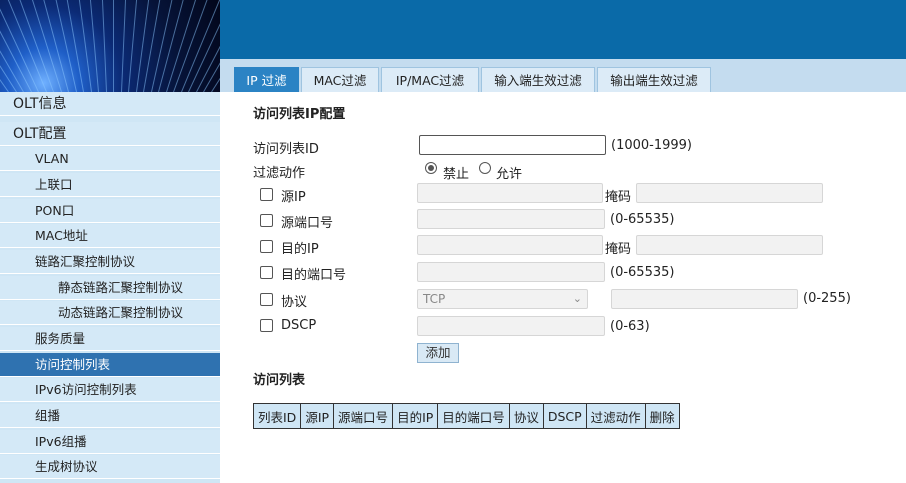 The width and height of the screenshot is (906, 483). What do you see at coordinates (510, 193) in the screenshot?
I see `src-ip-input` at bounding box center [510, 193].